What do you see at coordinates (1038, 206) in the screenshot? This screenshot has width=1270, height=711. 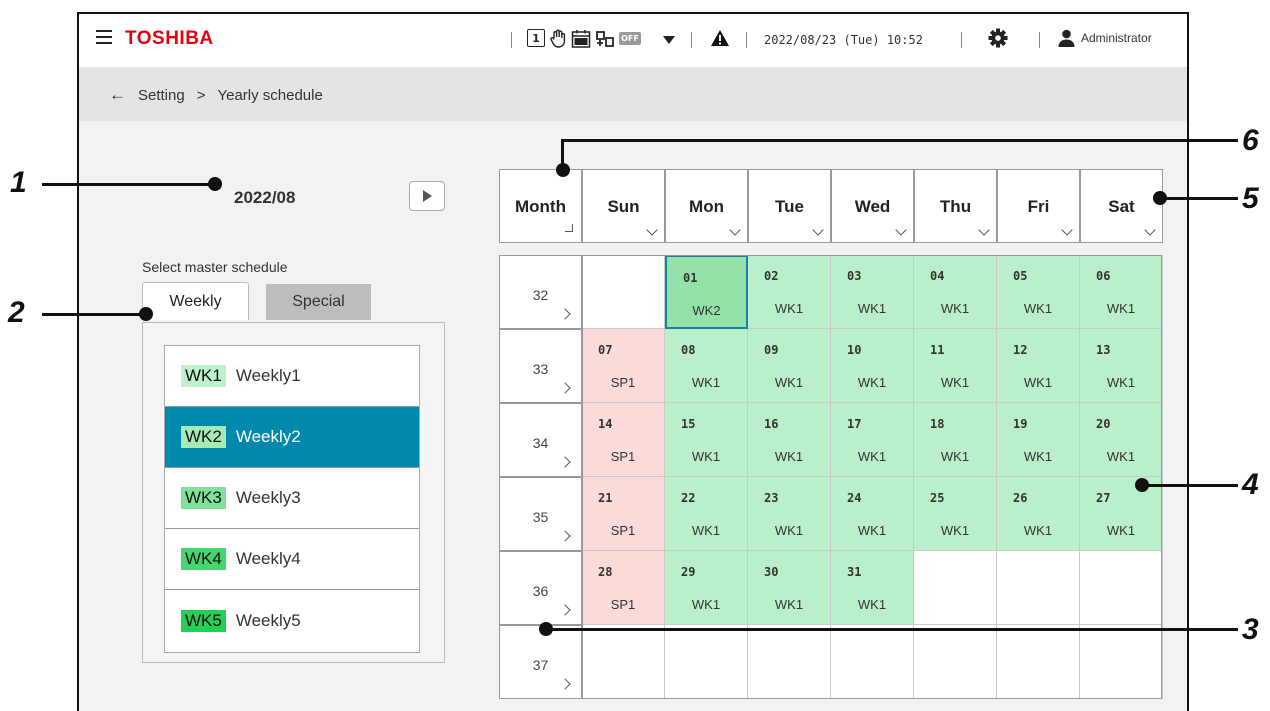 I see `day-header-button: Fri` at bounding box center [1038, 206].